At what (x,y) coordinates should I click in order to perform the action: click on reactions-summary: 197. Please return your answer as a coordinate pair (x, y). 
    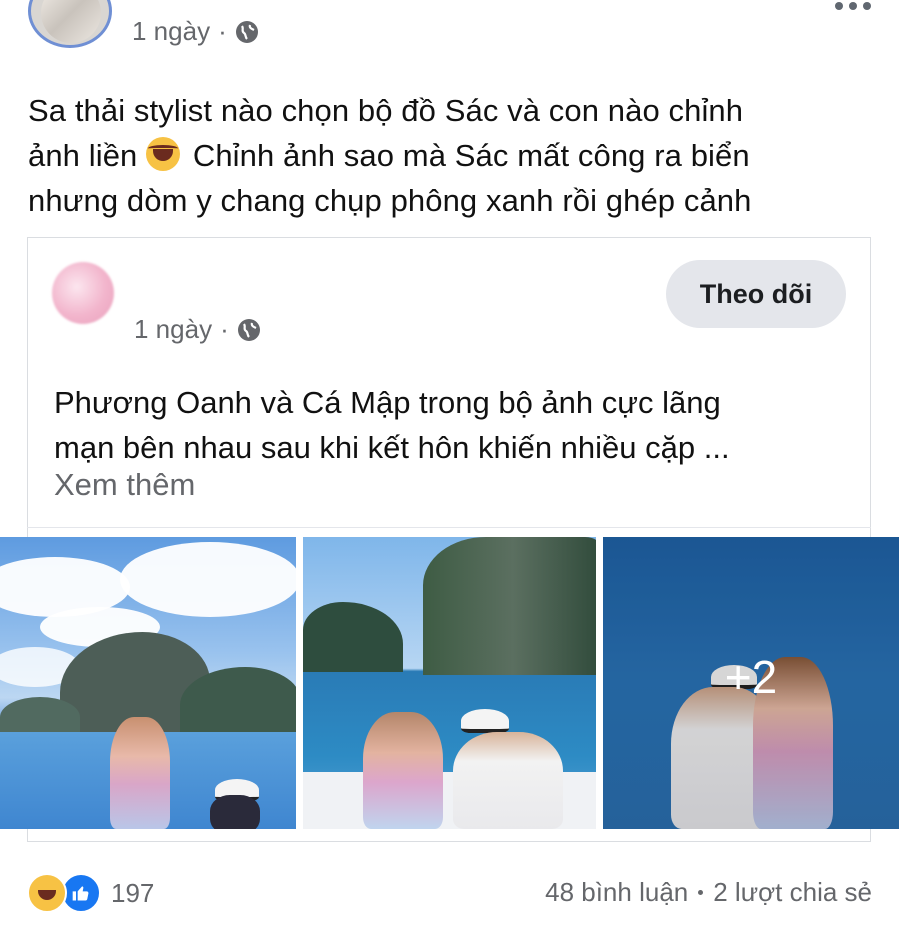
    Looking at the image, I should click on (90, 893).